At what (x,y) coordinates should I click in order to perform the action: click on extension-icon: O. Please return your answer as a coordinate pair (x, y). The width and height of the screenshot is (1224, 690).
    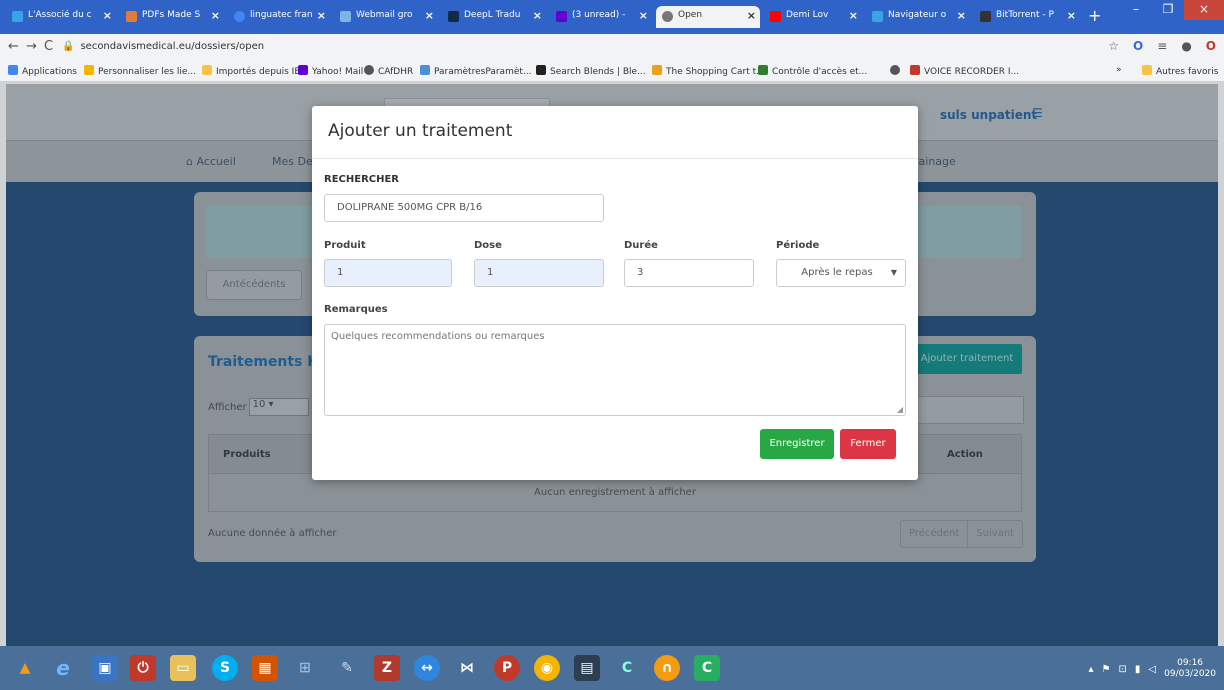
    Looking at the image, I should click on (1138, 46).